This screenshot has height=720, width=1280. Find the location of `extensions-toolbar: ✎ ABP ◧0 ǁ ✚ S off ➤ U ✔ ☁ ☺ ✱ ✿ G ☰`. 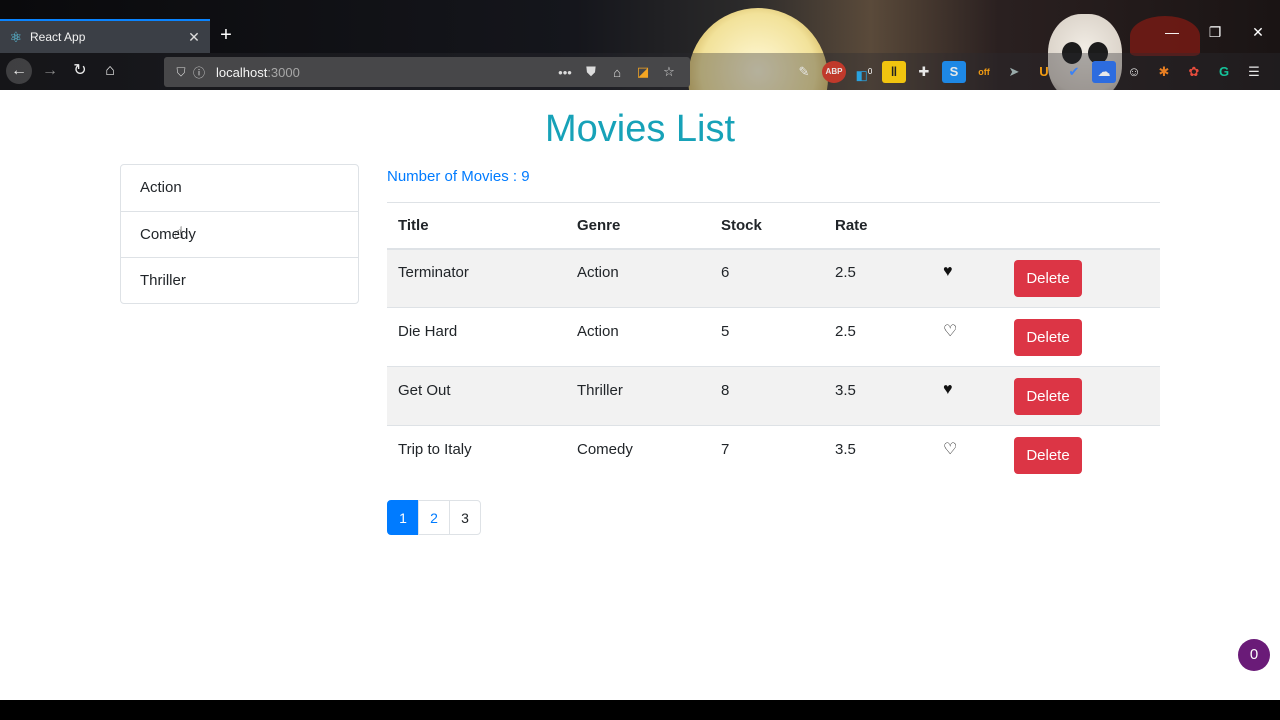

extensions-toolbar: ✎ ABP ◧0 ǁ ✚ S off ➤ U ✔ ☁ ☺ ✱ ✿ G ☰ is located at coordinates (1029, 72).